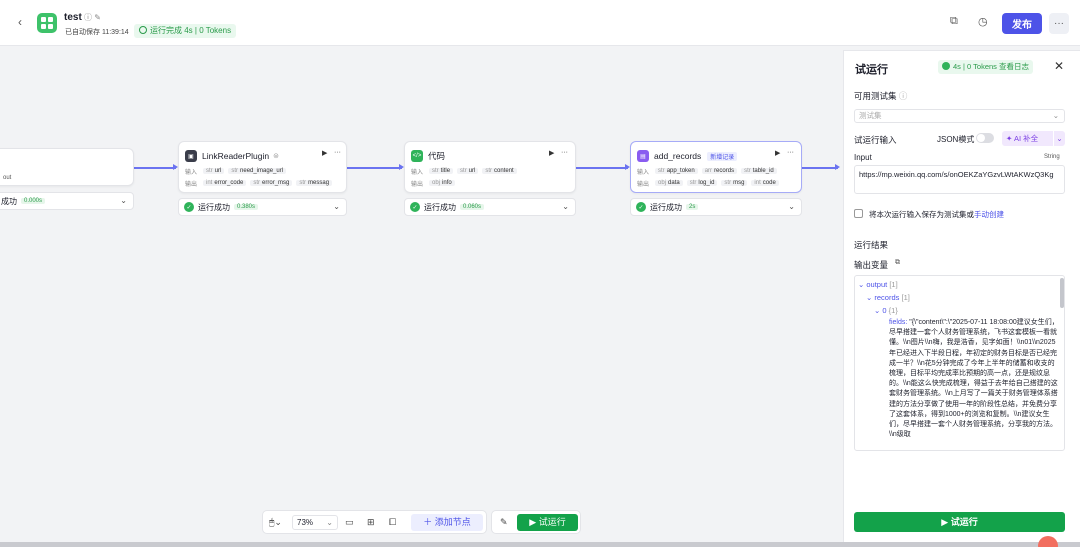  Describe the element at coordinates (97, 32) in the screenshot. I see `autosave-status: 已自动保存 11:39:14` at that location.